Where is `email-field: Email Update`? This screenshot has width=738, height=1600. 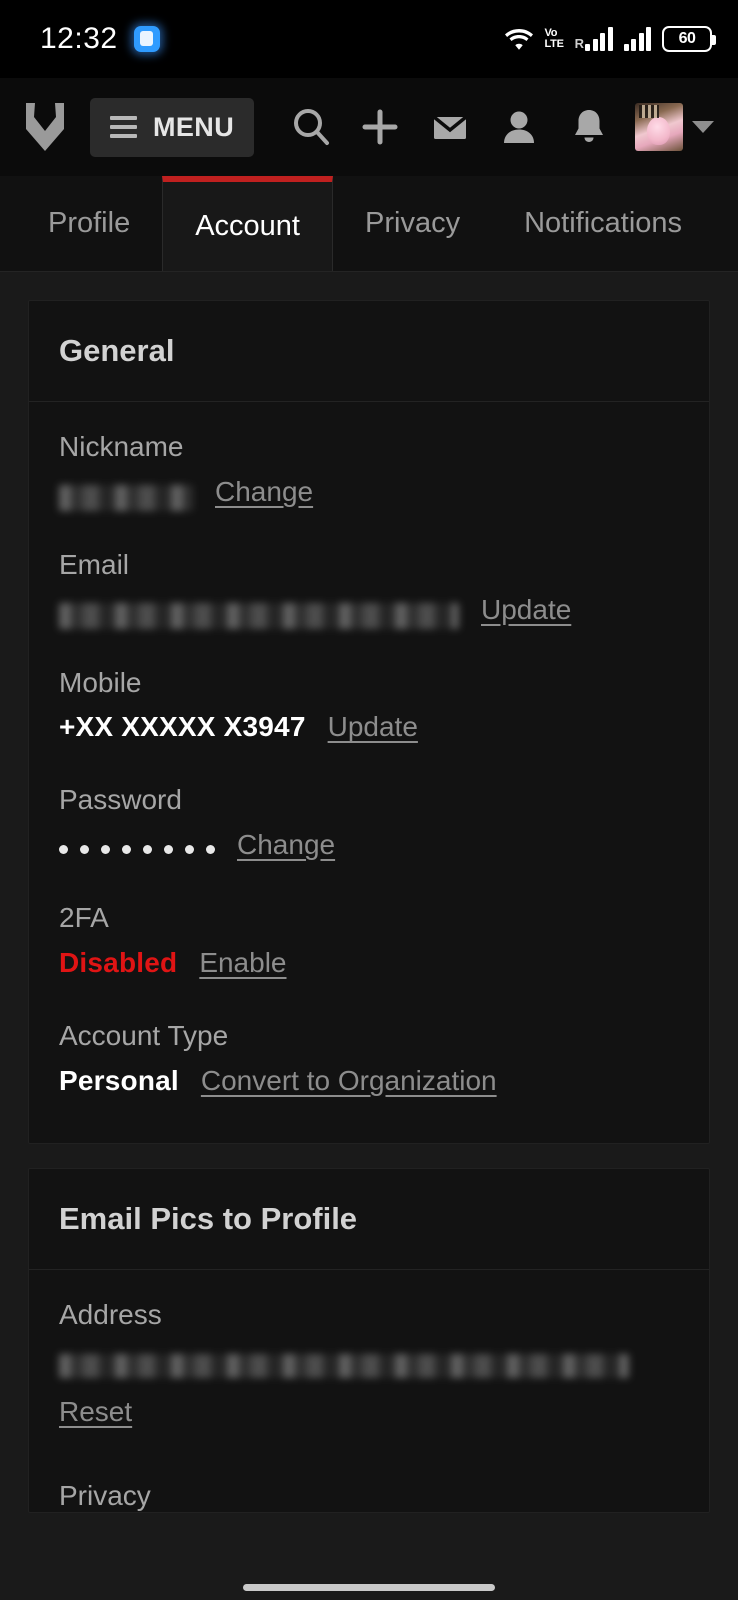 email-field: Email Update is located at coordinates (369, 592).